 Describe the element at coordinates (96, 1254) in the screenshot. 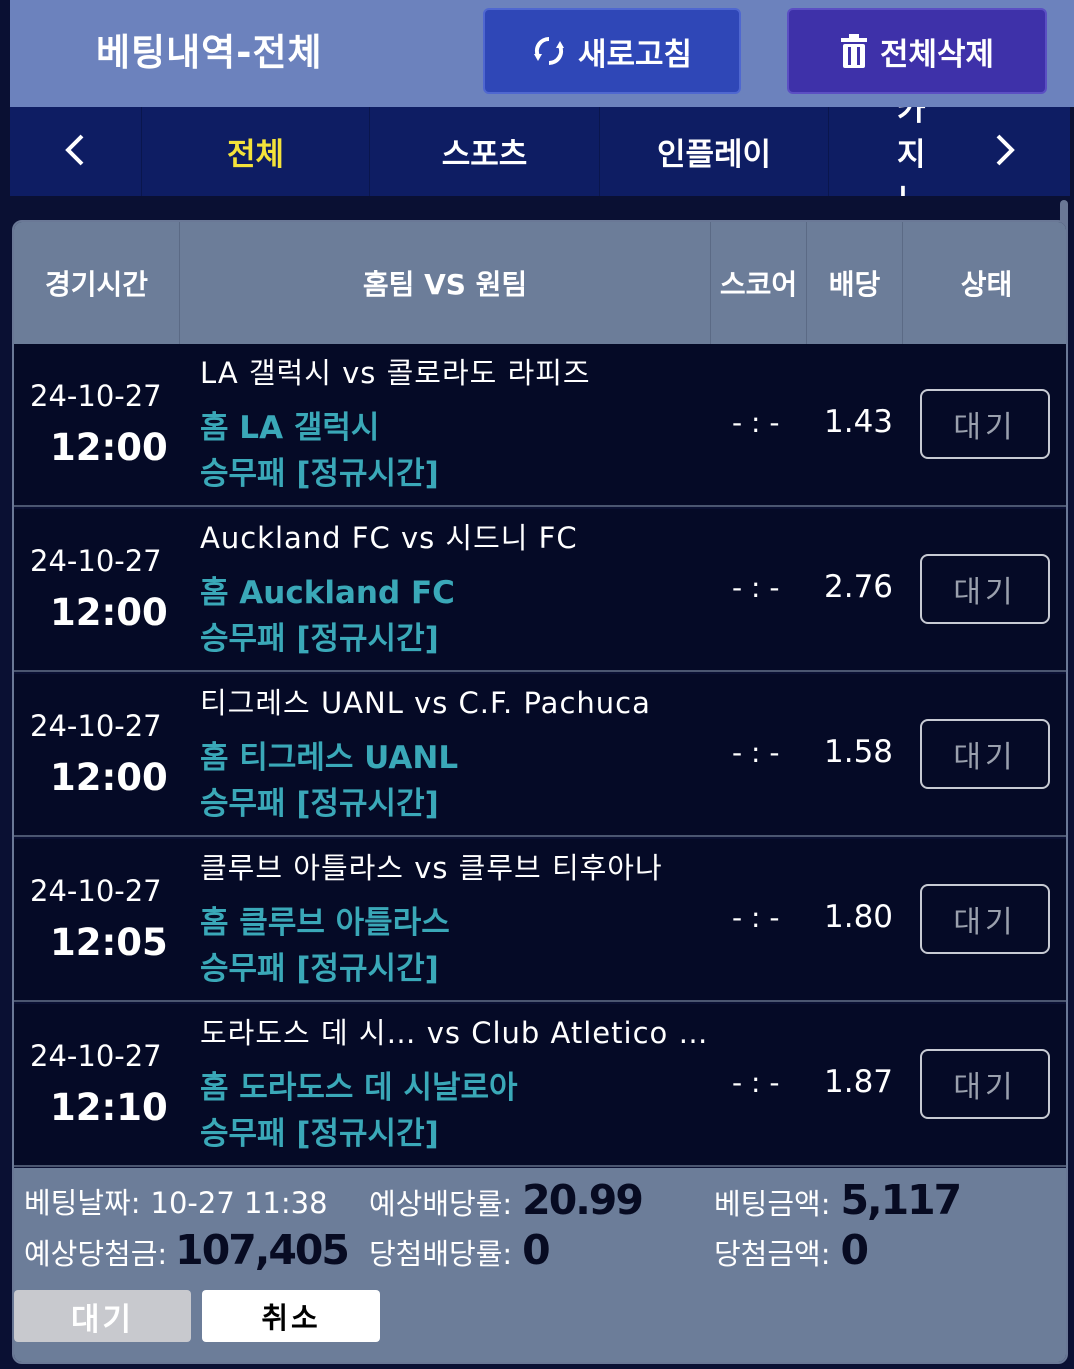

I see `expected-win-label: 예상당첨금:` at that location.